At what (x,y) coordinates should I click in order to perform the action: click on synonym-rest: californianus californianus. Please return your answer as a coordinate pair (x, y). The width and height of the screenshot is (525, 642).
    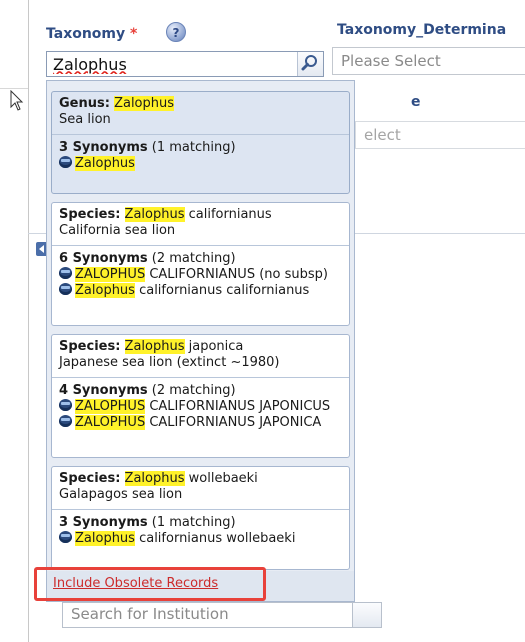
    Looking at the image, I should click on (222, 290).